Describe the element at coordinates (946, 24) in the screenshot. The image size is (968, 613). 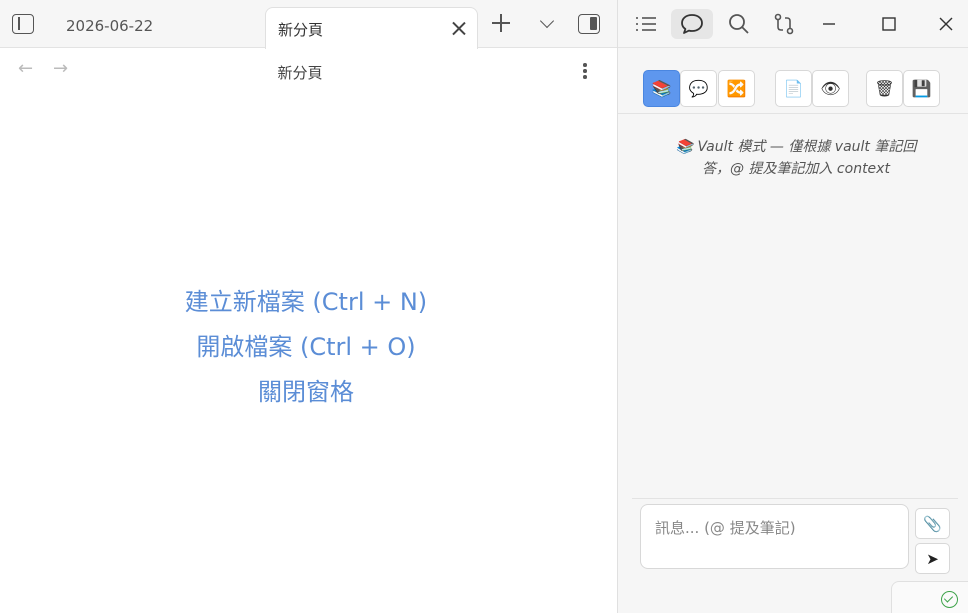
I see `close-window-icon` at that location.